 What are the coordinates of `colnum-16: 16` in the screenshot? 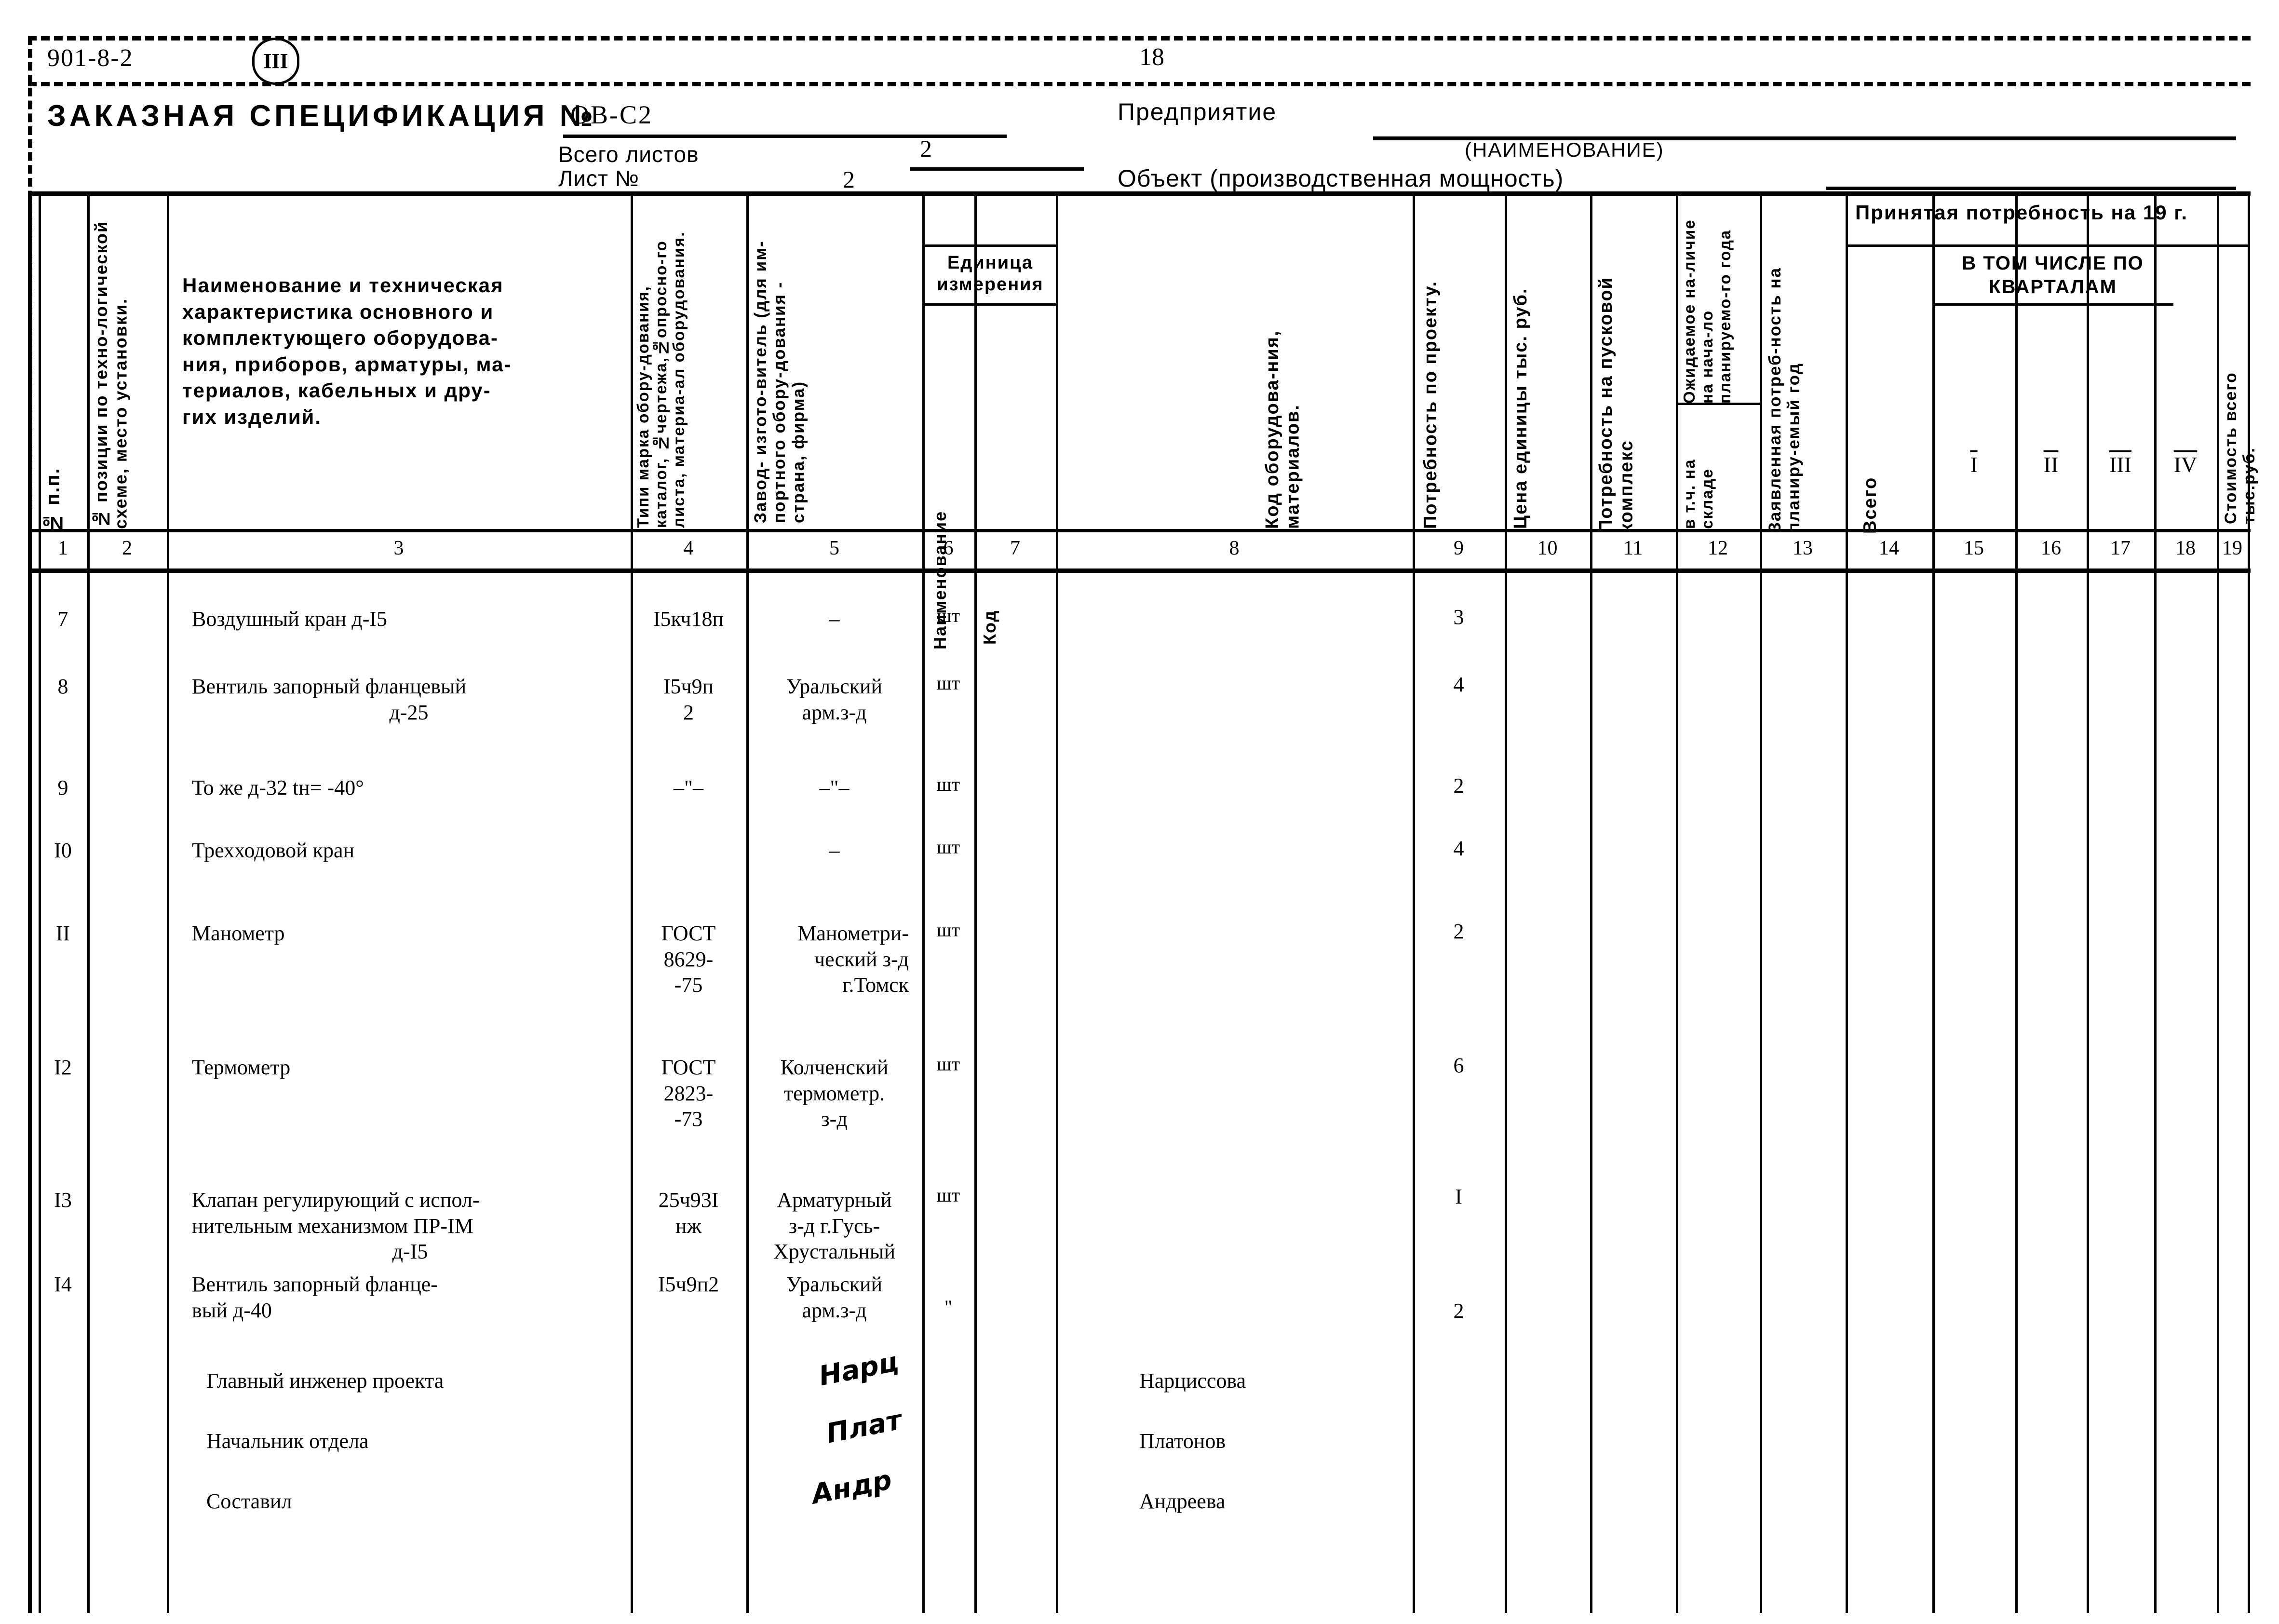 It's located at (2051, 548).